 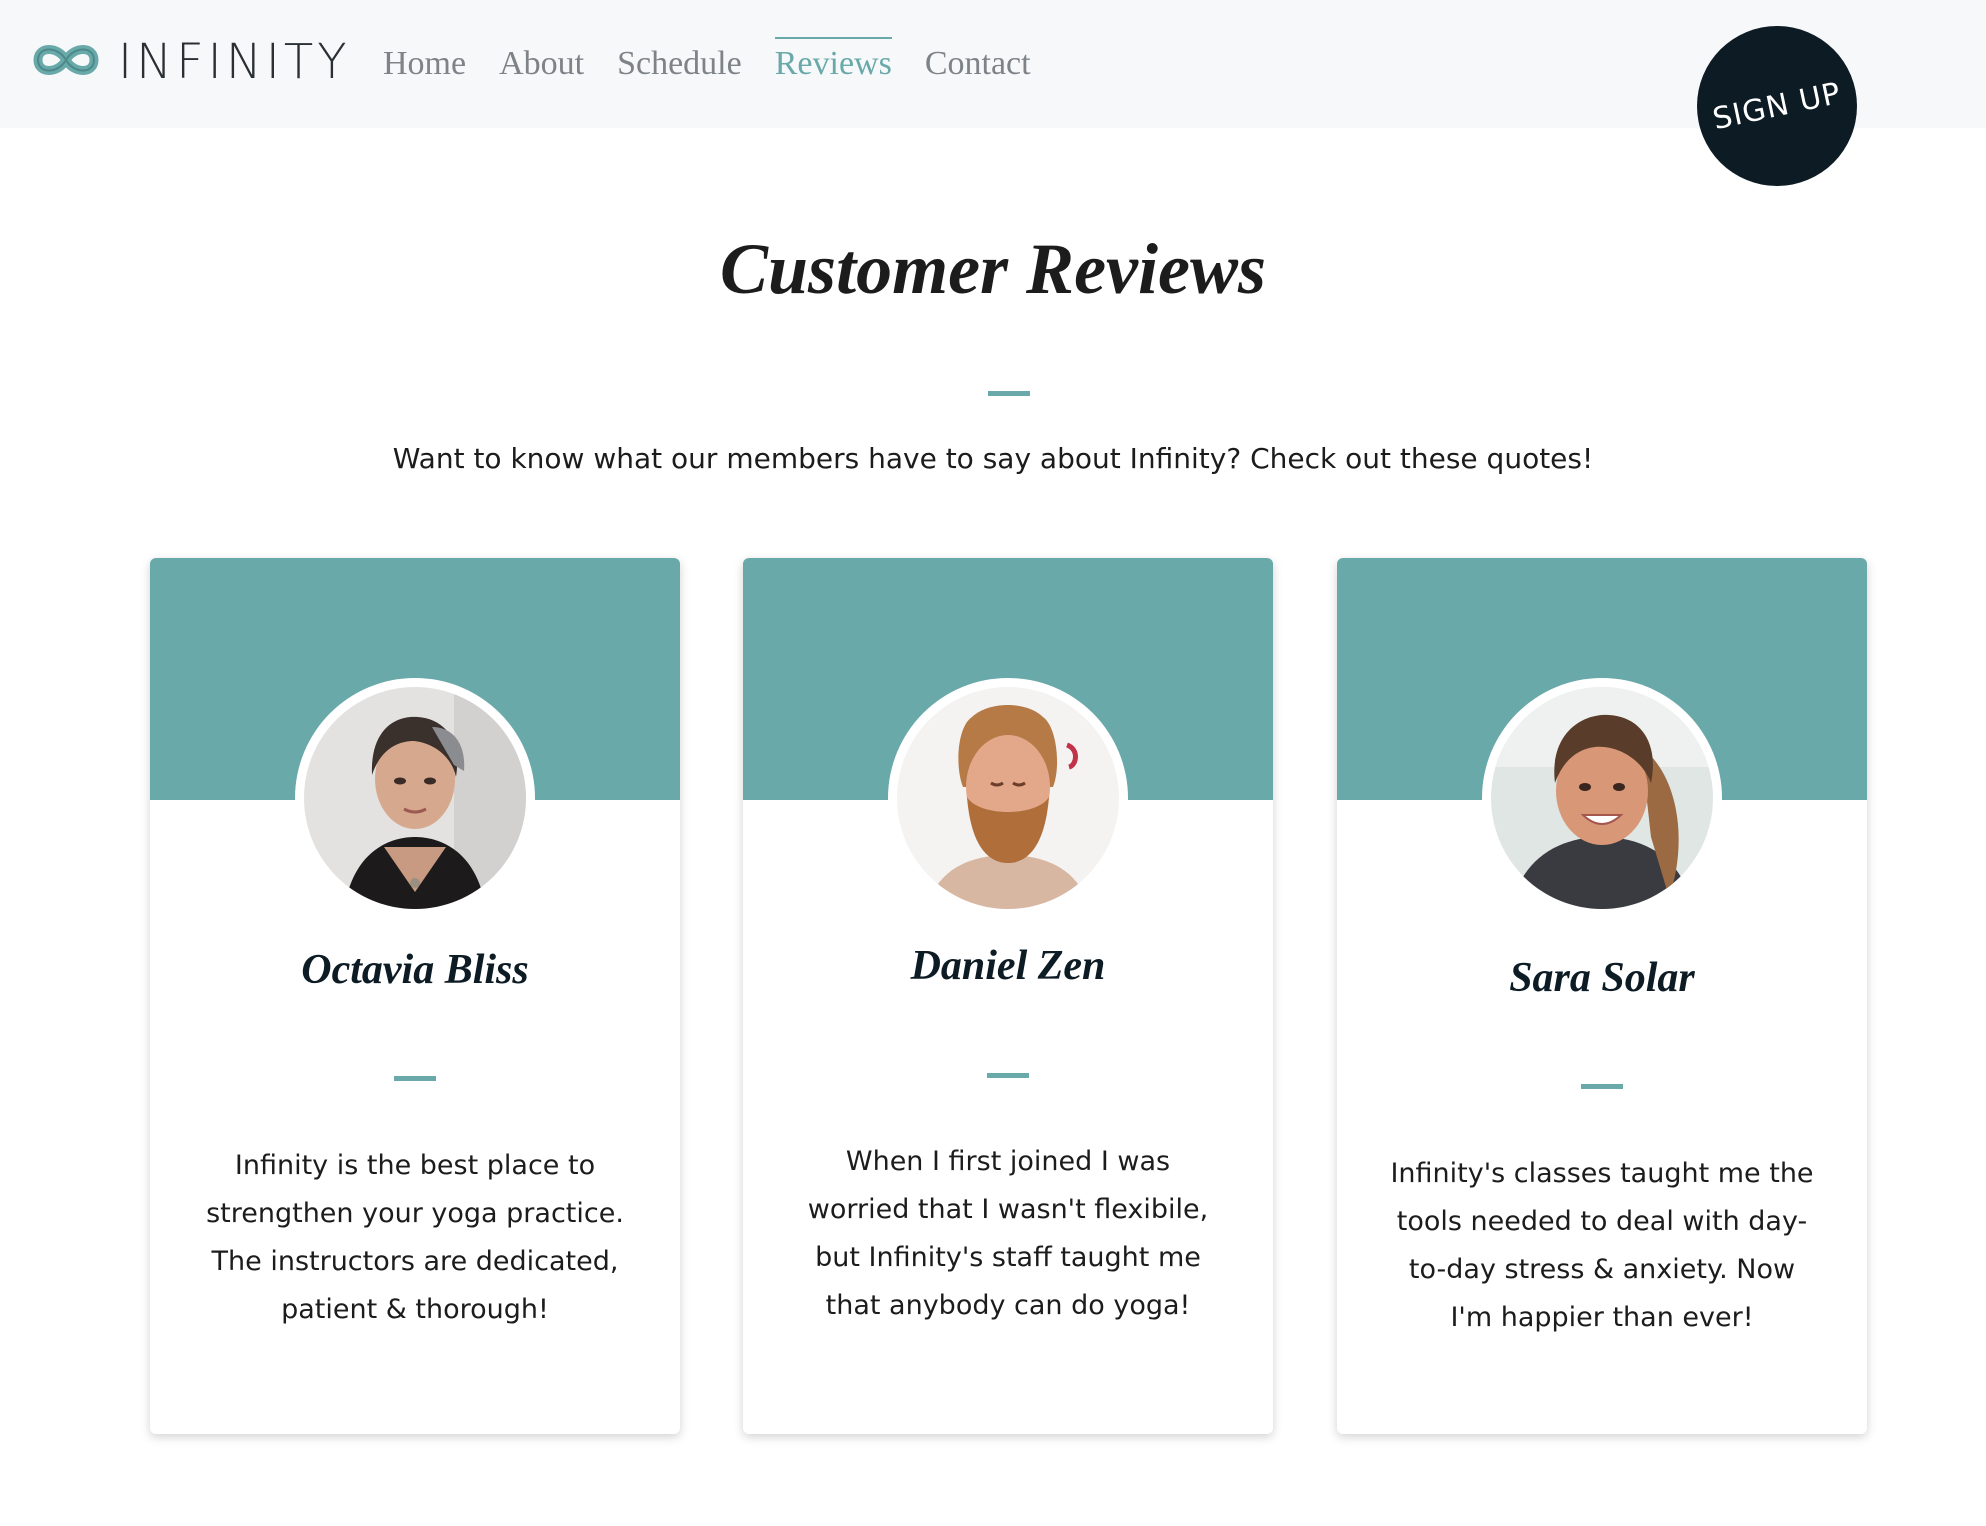 What do you see at coordinates (833, 62) in the screenshot?
I see `nav-link-reviews: Reviews` at bounding box center [833, 62].